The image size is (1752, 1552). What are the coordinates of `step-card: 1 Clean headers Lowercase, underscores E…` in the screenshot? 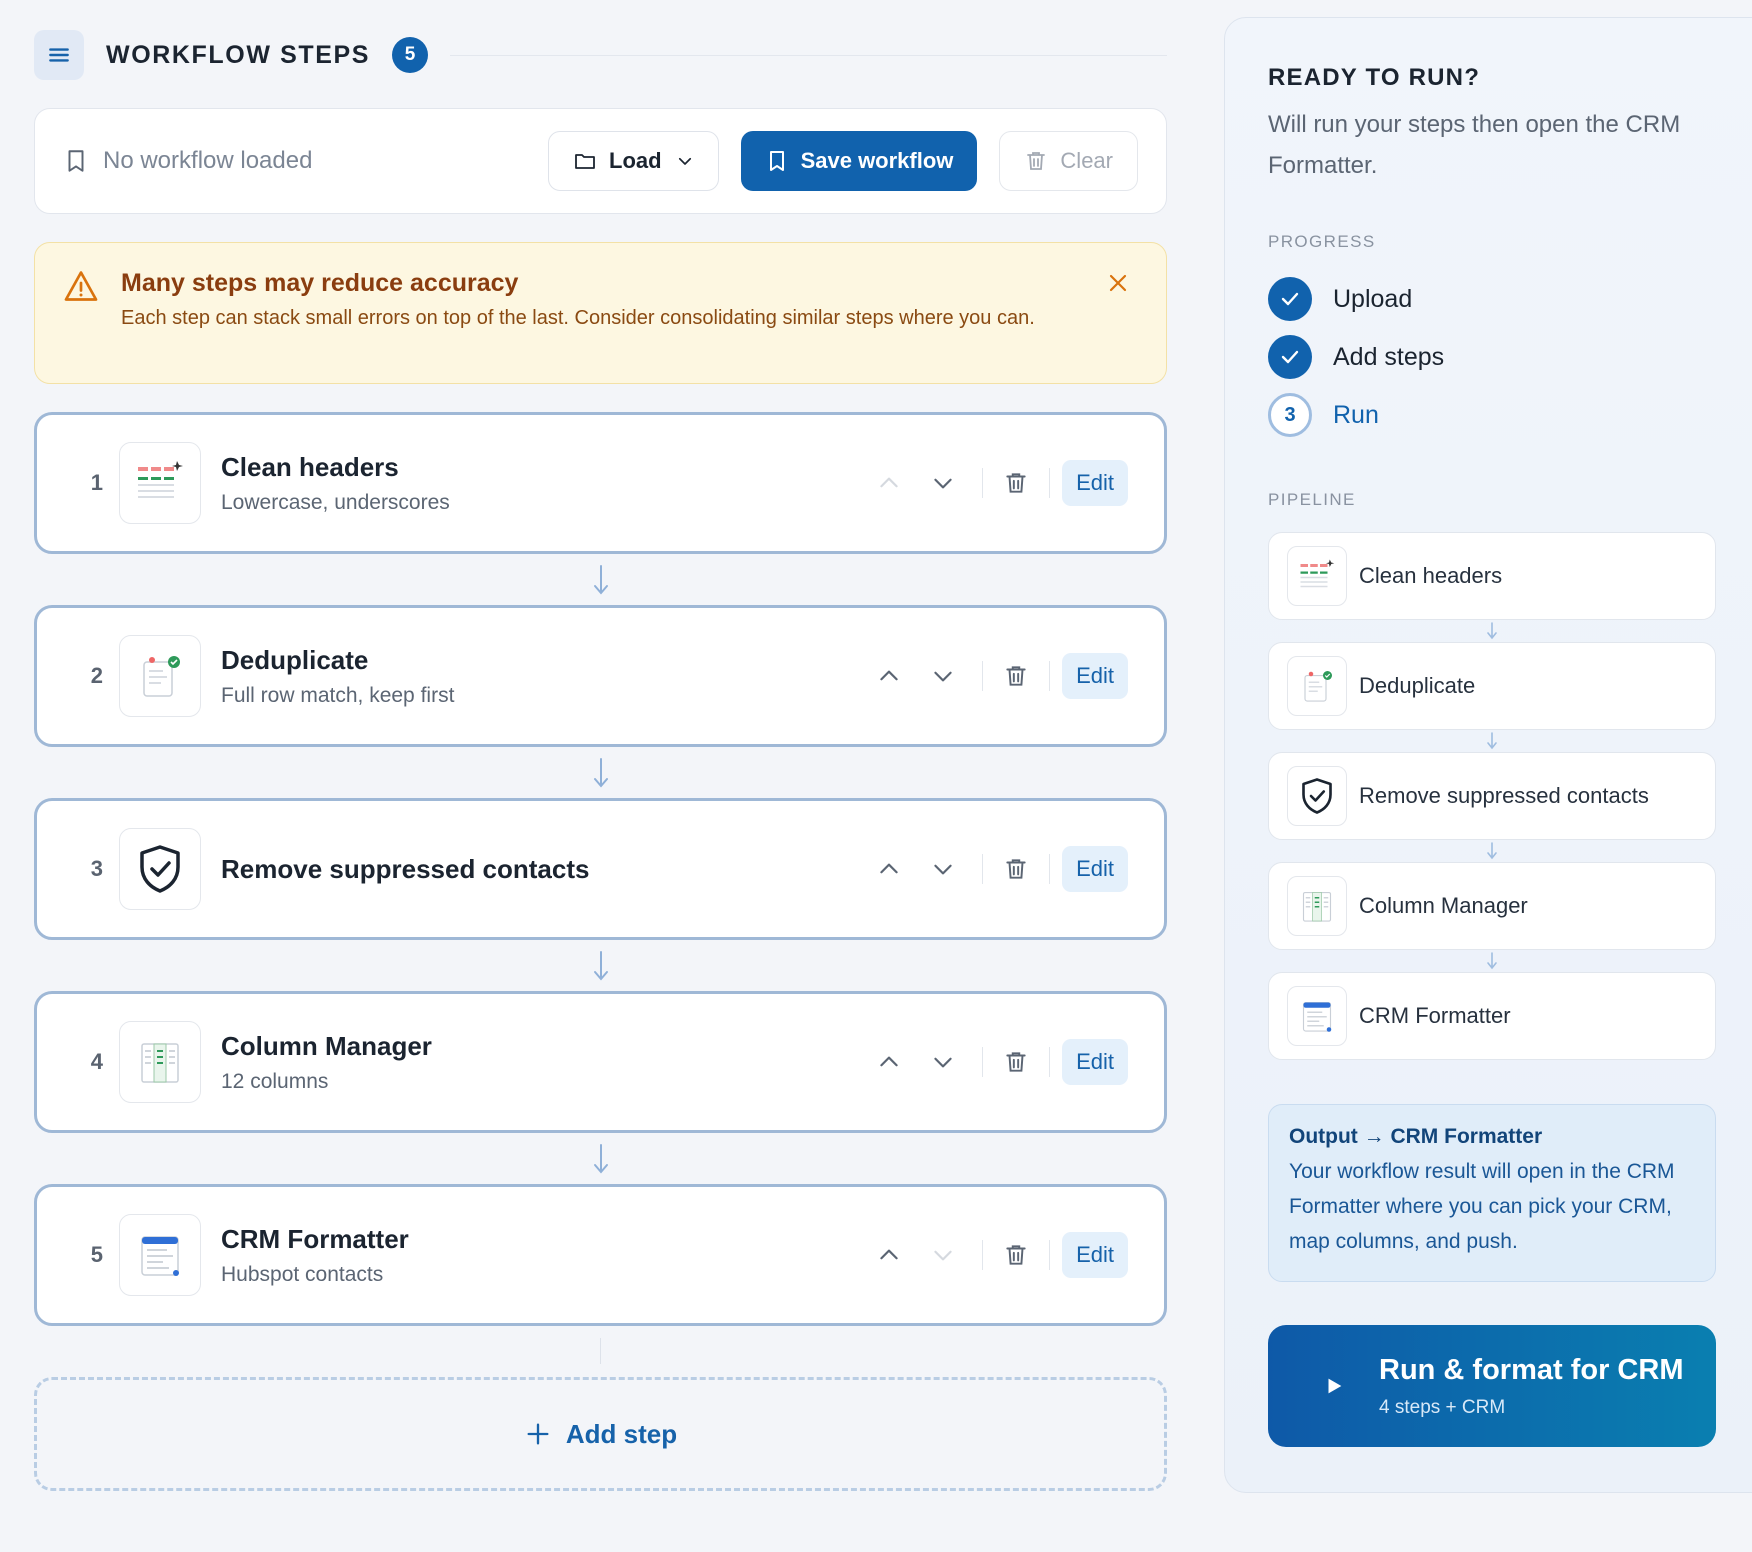 It's located at (600, 483).